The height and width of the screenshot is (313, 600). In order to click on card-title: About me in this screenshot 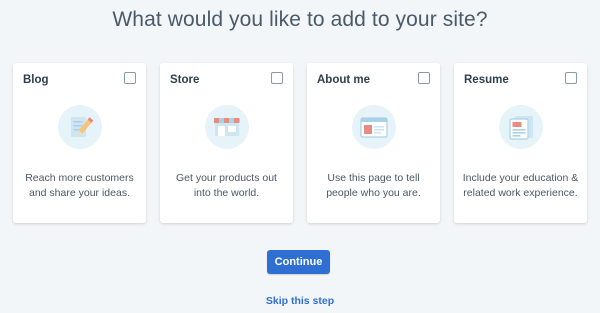, I will do `click(344, 80)`.